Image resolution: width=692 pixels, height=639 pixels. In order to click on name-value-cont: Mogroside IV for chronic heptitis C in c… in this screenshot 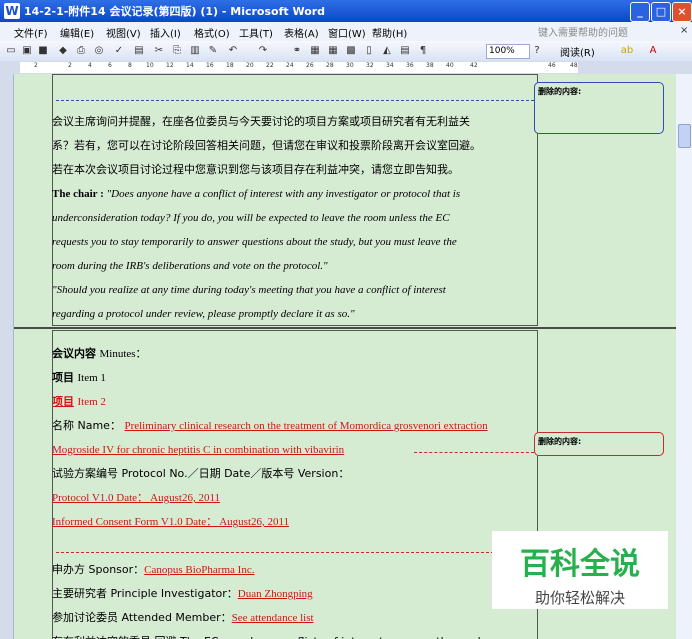, I will do `click(198, 450)`.